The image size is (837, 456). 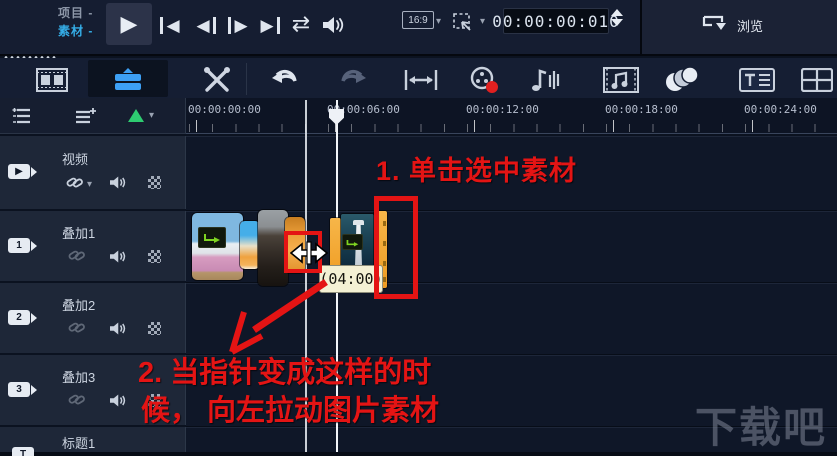 I want to click on link-toggle: ▾, so click(x=79, y=182).